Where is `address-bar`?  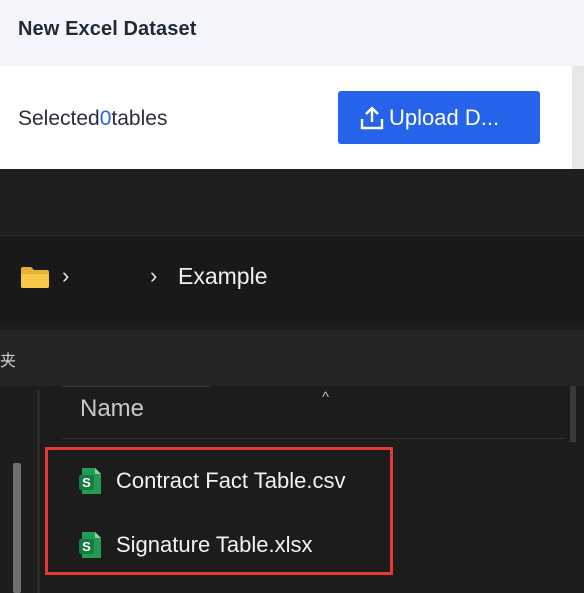 address-bar is located at coordinates (292, 278).